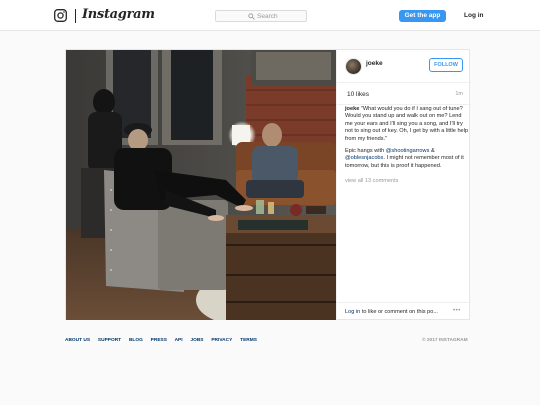  Describe the element at coordinates (196, 340) in the screenshot. I see `footer-link-jobs: JOBS` at that location.